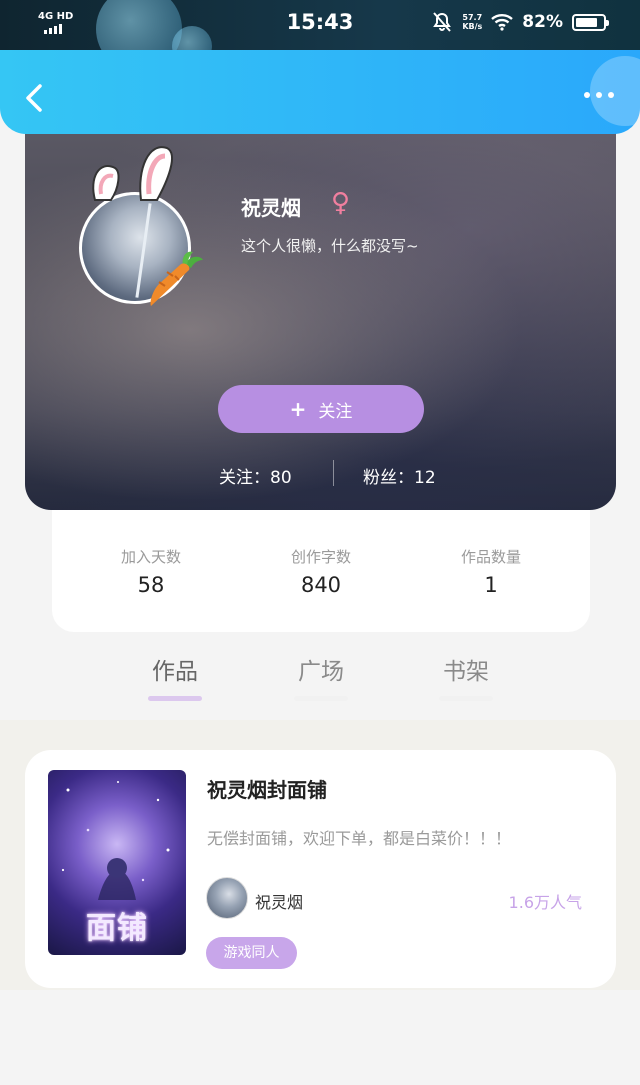 Image resolution: width=640 pixels, height=1085 pixels. I want to click on following-count: 关注：80, so click(255, 475).